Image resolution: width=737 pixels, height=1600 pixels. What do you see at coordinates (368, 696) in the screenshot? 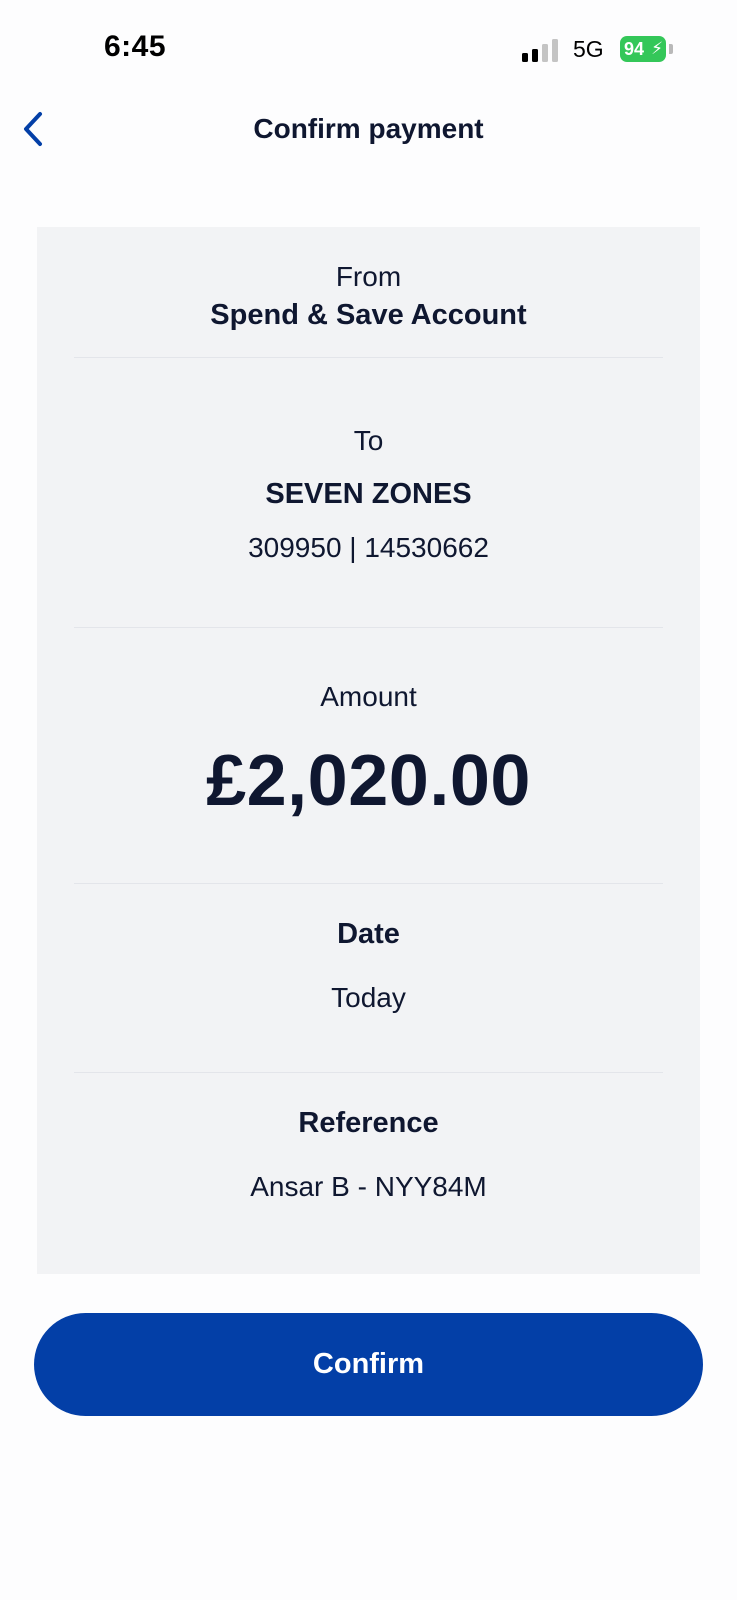
I see `amount-label: Amount` at bounding box center [368, 696].